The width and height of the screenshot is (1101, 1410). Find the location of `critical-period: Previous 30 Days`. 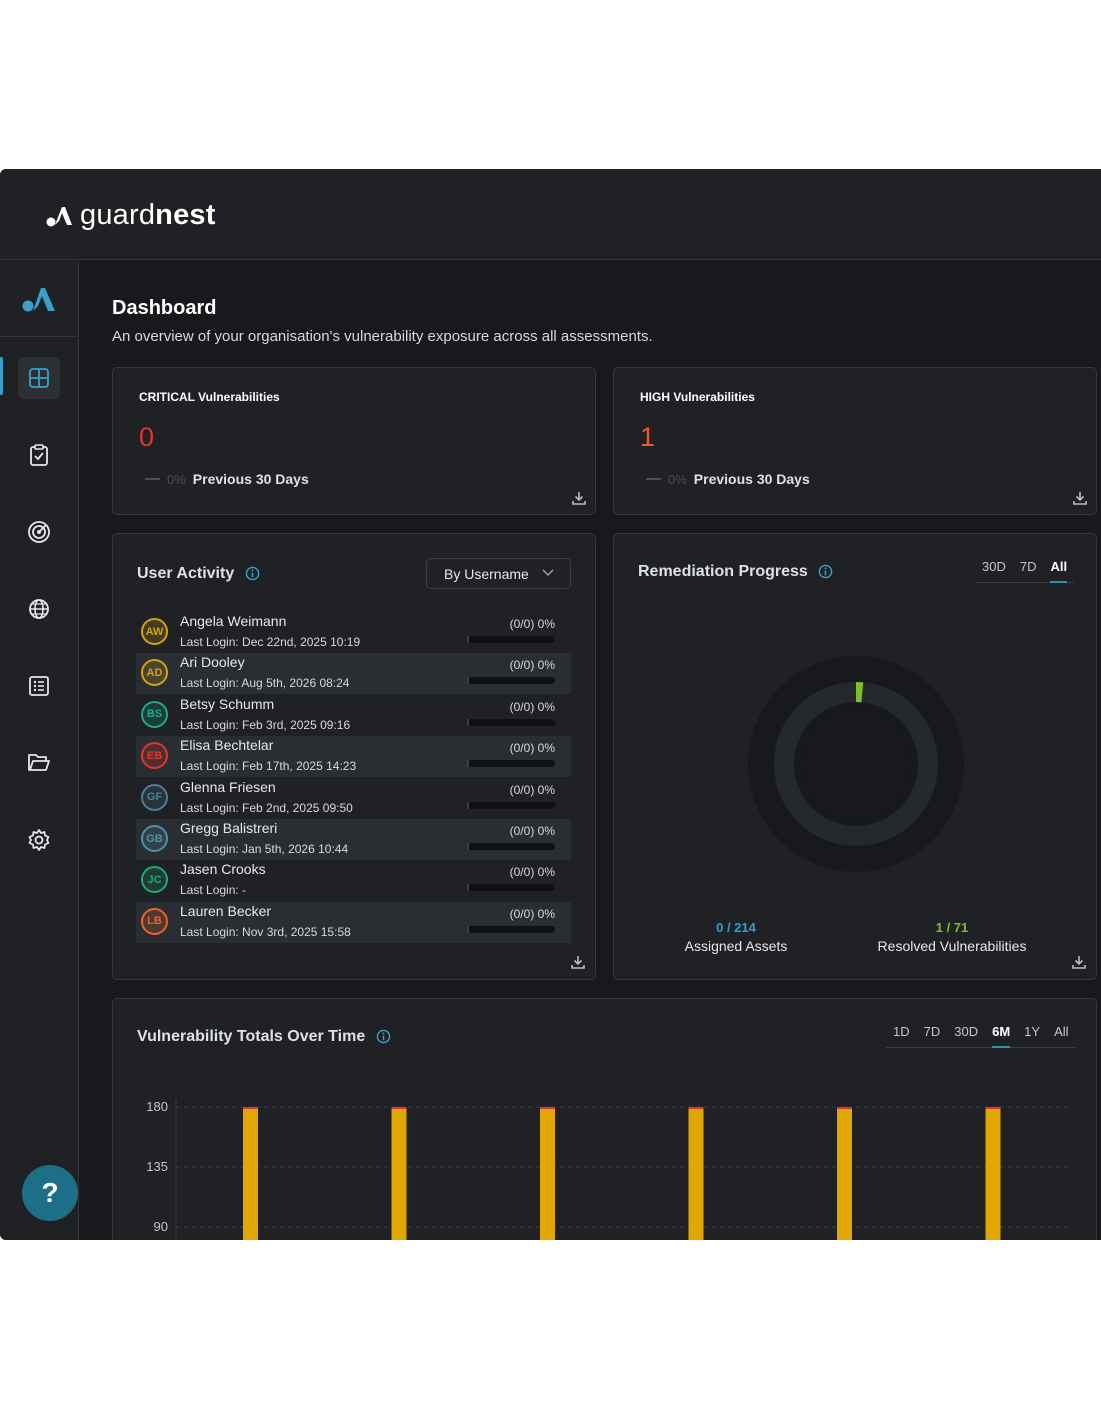

critical-period: Previous 30 Days is located at coordinates (250, 479).